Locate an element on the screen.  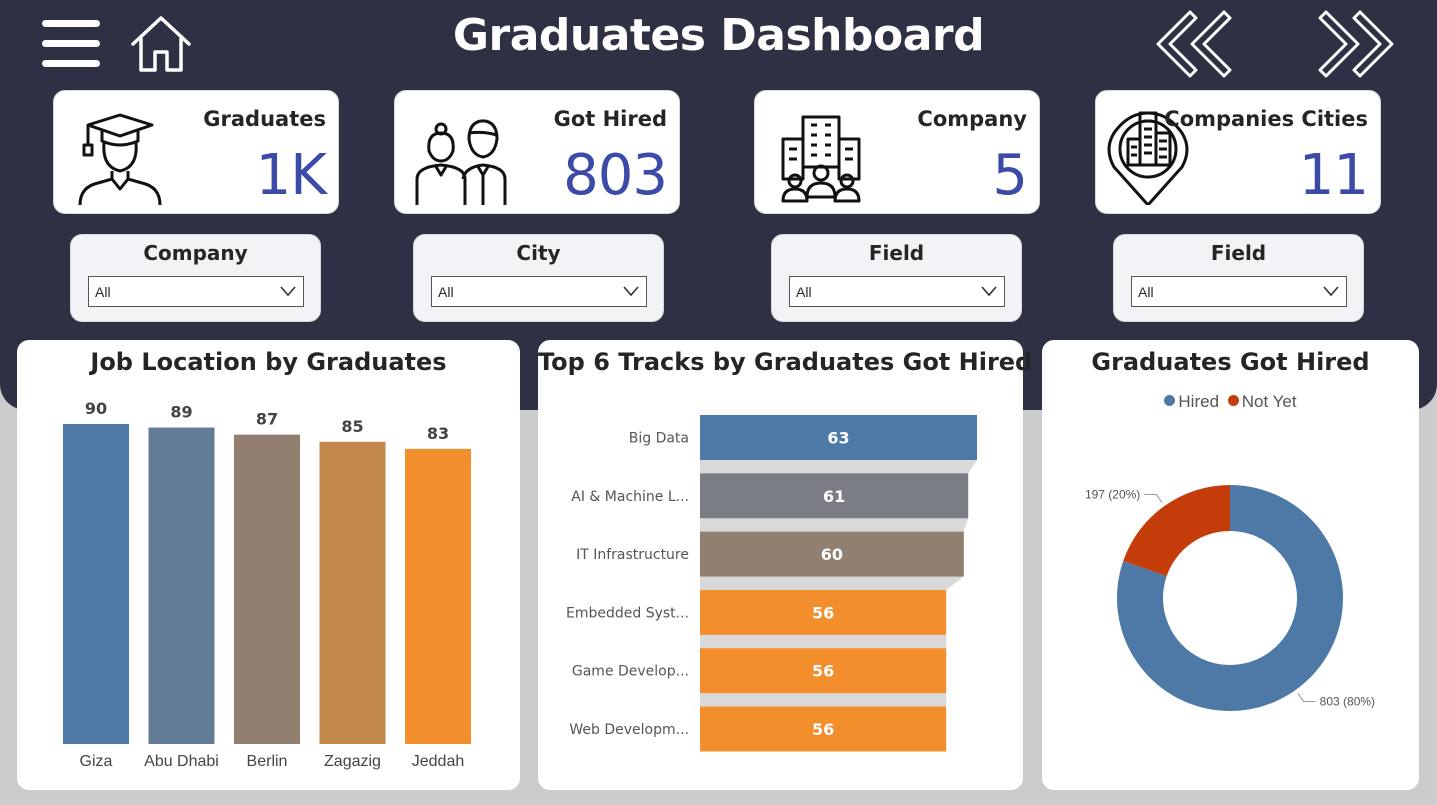
data-label: 60 is located at coordinates (832, 554).